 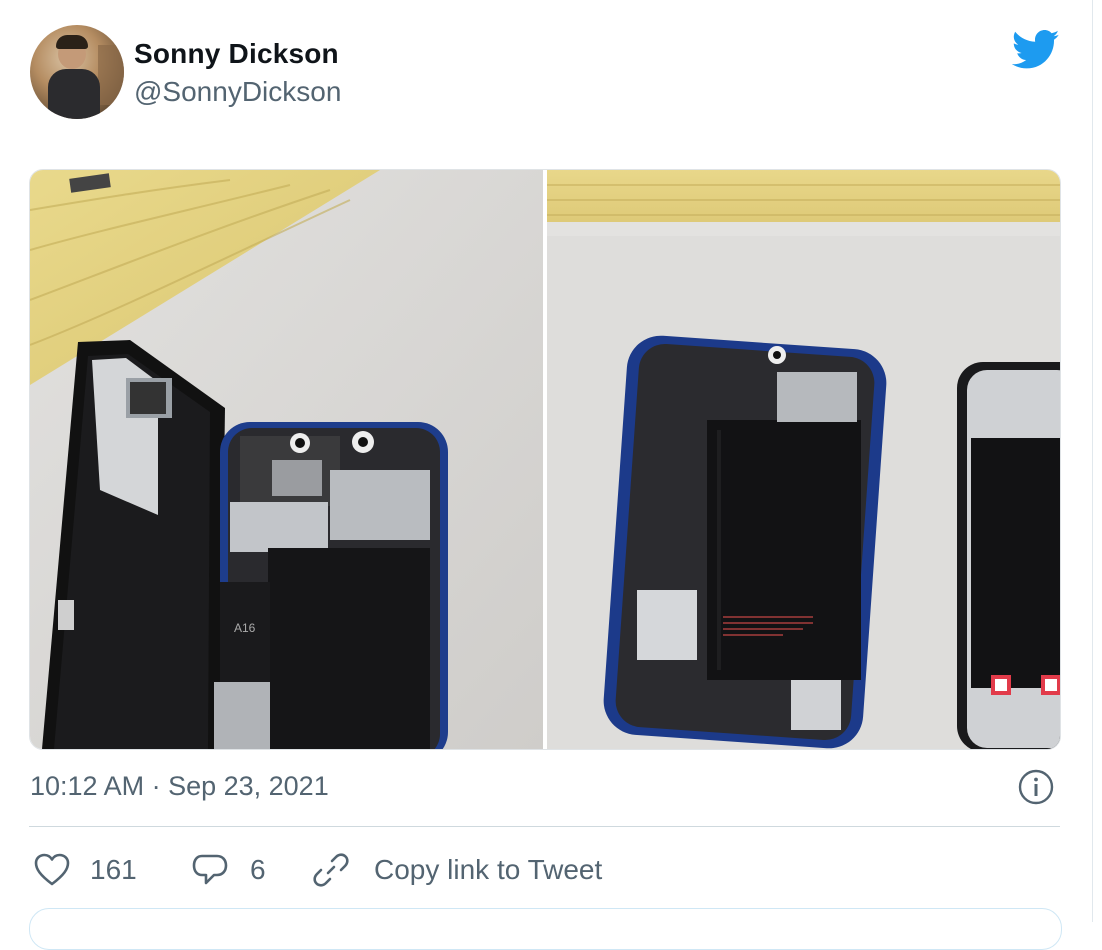 I want to click on tweet-timestamp: 10:12 AM · Sep 23, 2021, so click(x=179, y=786).